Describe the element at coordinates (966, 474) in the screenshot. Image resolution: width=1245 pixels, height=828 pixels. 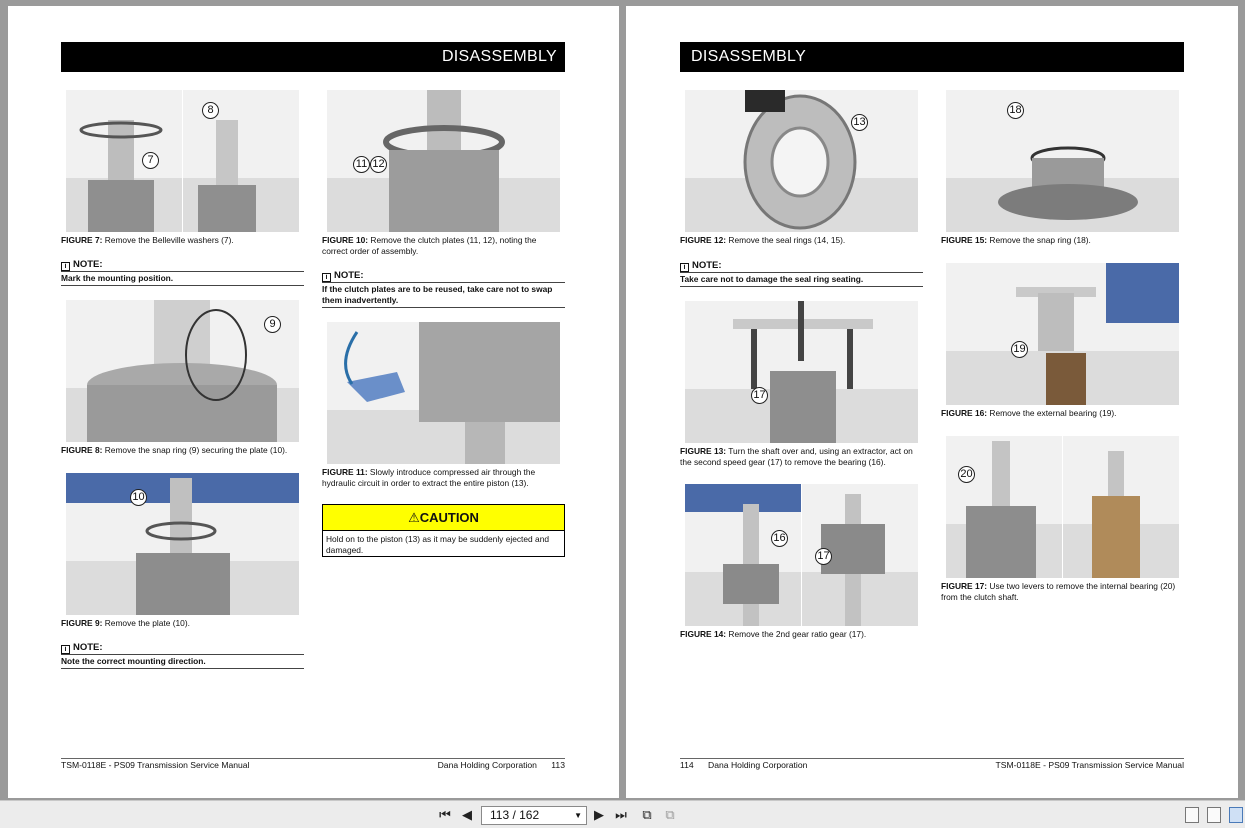
I see `callout-20: 20` at that location.